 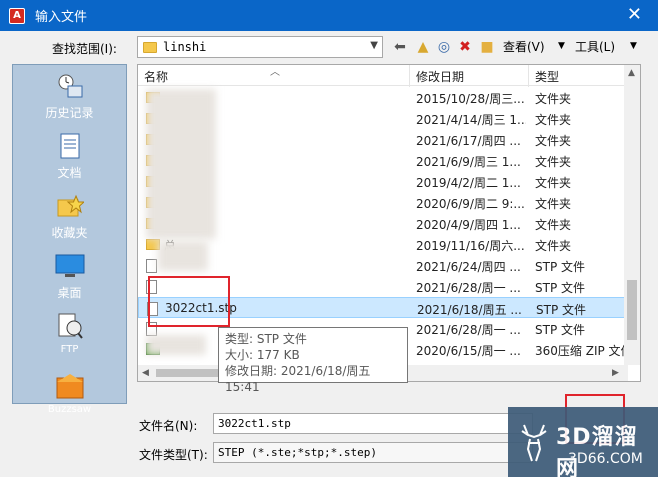 I want to click on column-header-row: 名称 ︿ 修改日期 类型, so click(x=383, y=76).